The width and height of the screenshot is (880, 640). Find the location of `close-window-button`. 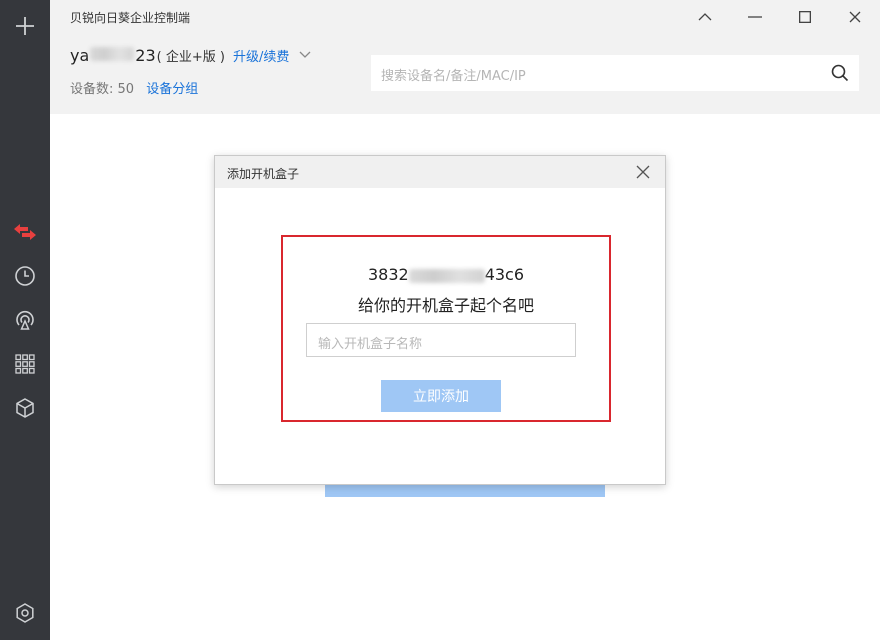

close-window-button is located at coordinates (855, 17).